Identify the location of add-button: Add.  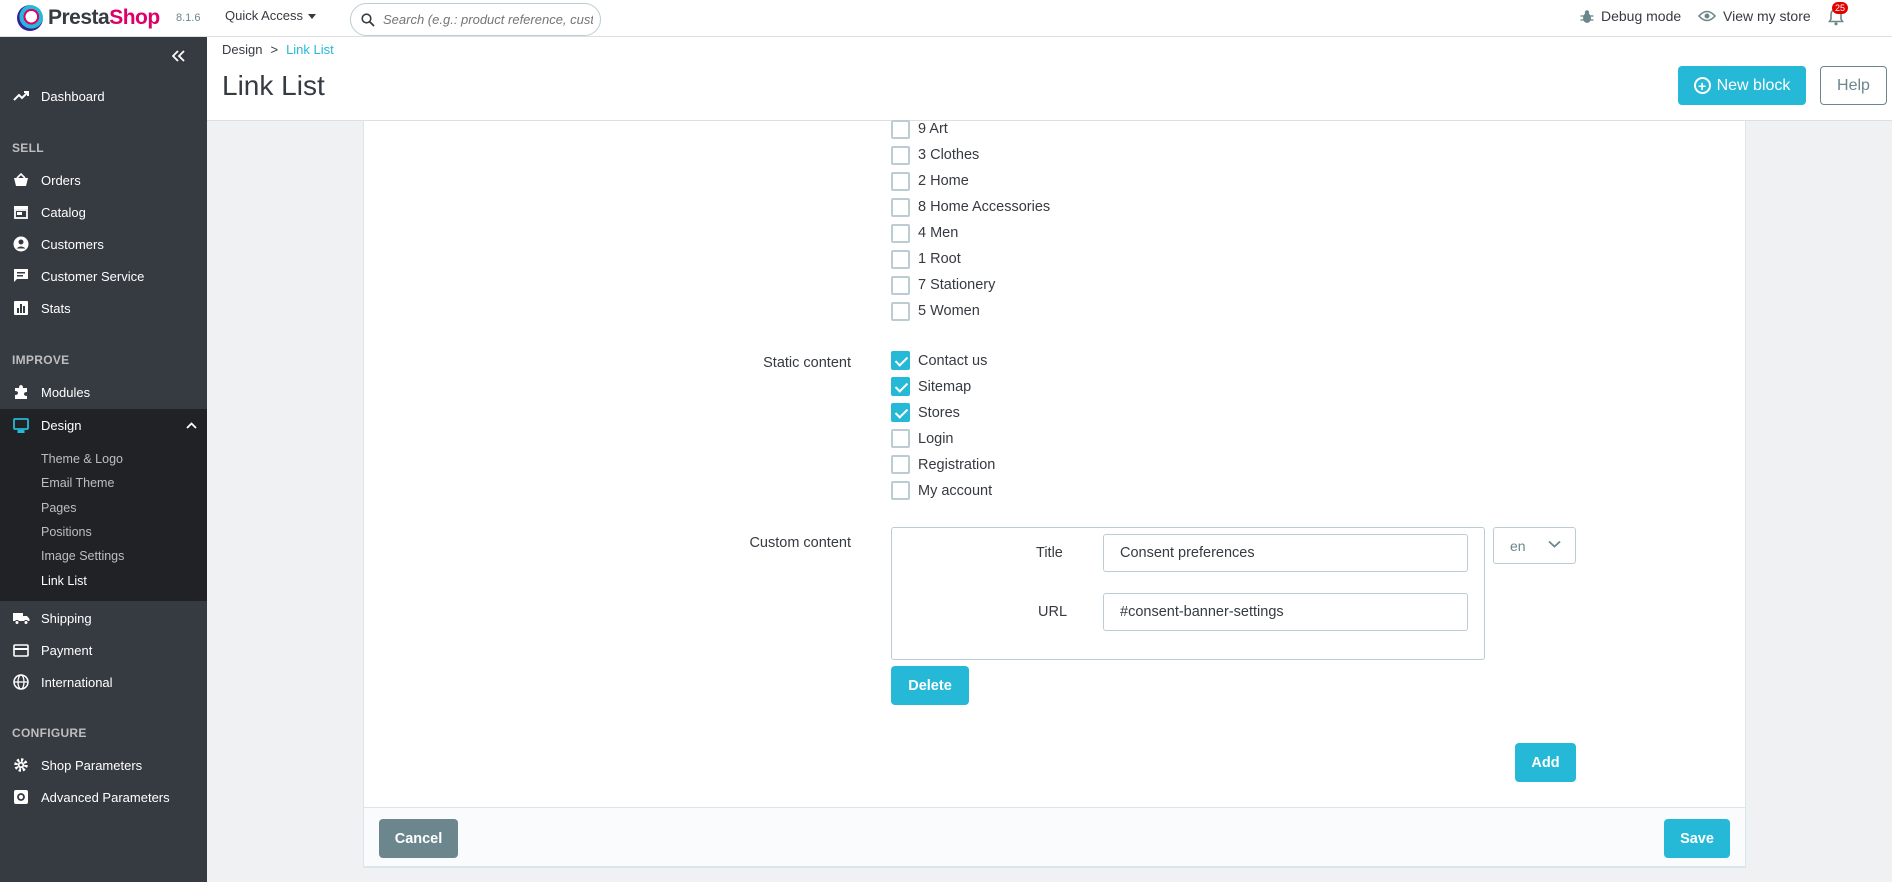
(1545, 762).